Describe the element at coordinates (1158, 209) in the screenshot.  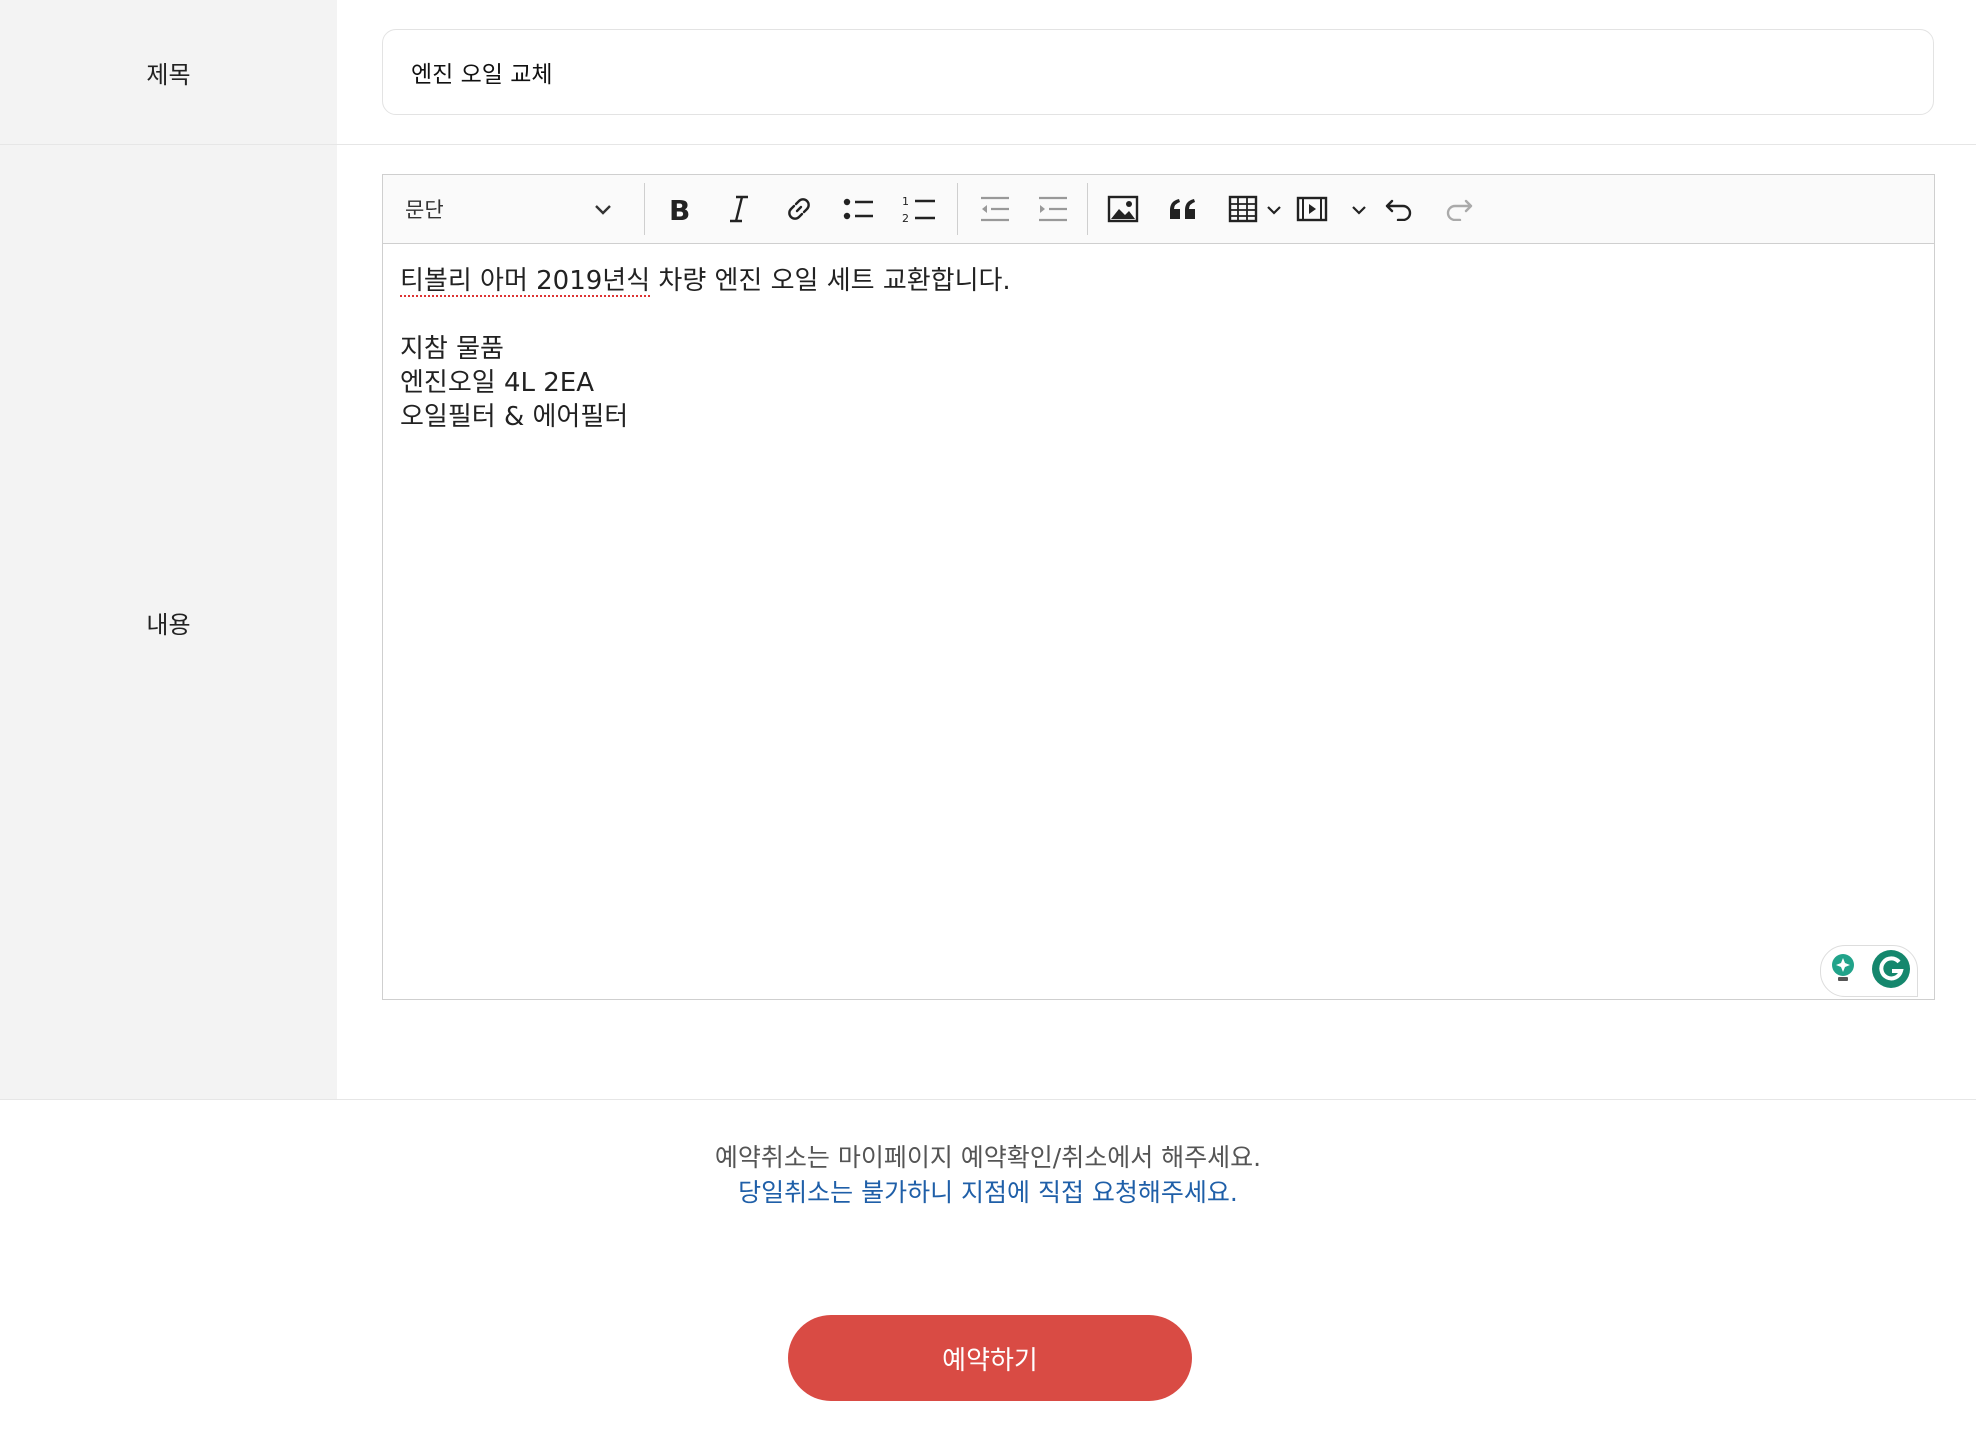
I see `editor-toolbar: 문단 B 1 2` at that location.